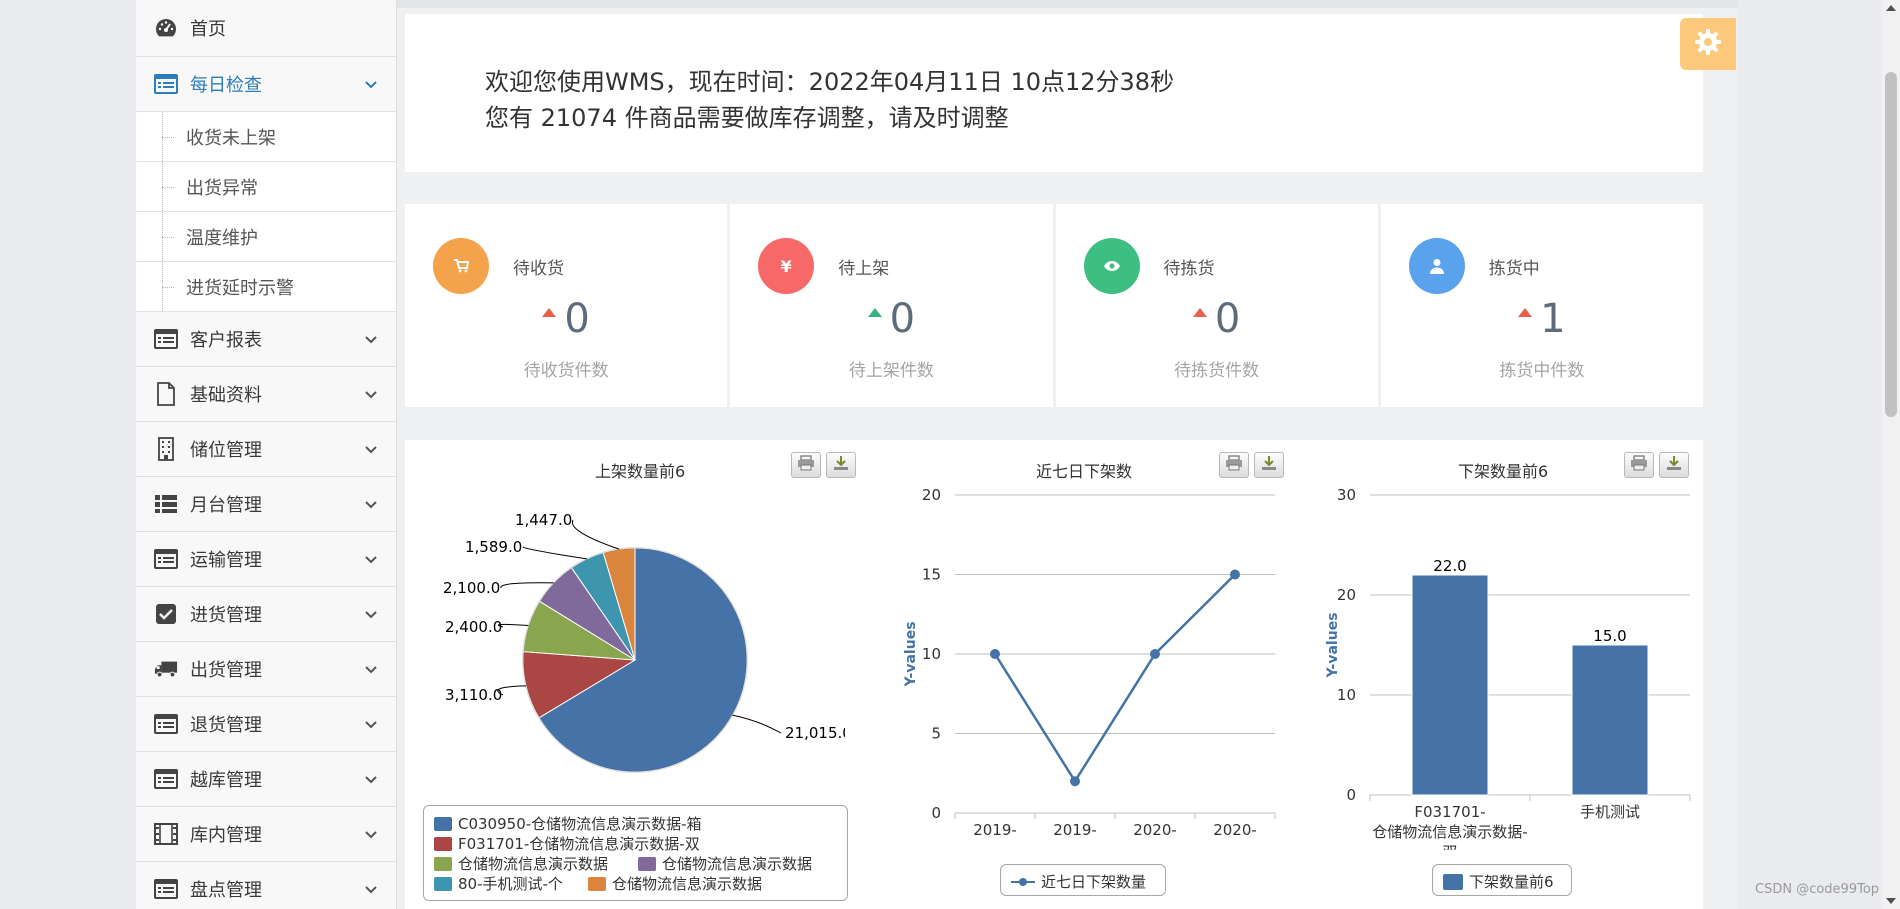 This screenshot has width=1900, height=909. What do you see at coordinates (498, 883) in the screenshot?
I see `legend-item: 80-手机测试-个` at bounding box center [498, 883].